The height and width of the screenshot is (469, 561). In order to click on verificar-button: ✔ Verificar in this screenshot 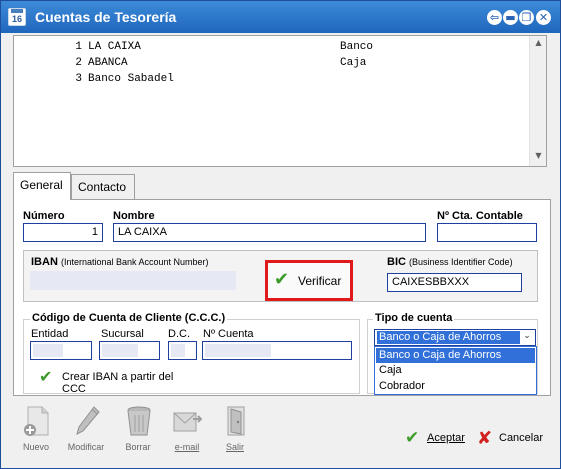, I will do `click(309, 280)`.